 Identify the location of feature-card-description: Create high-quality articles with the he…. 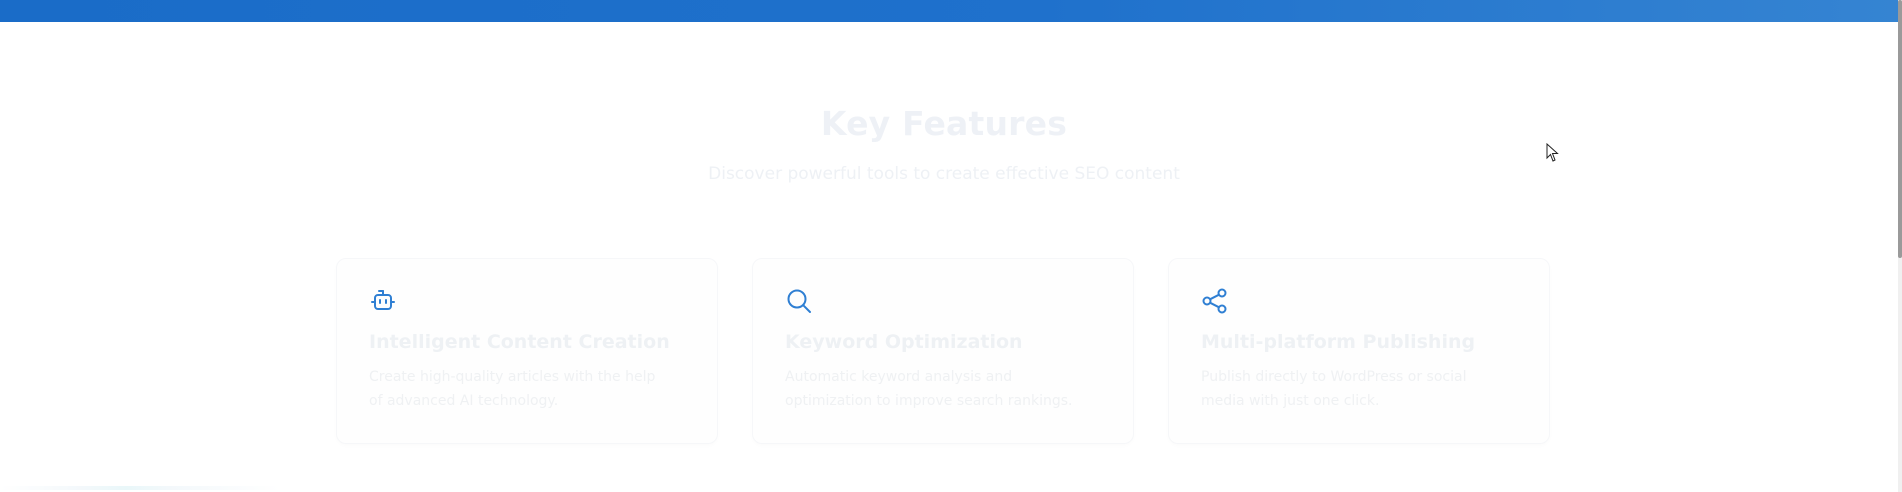
(512, 389).